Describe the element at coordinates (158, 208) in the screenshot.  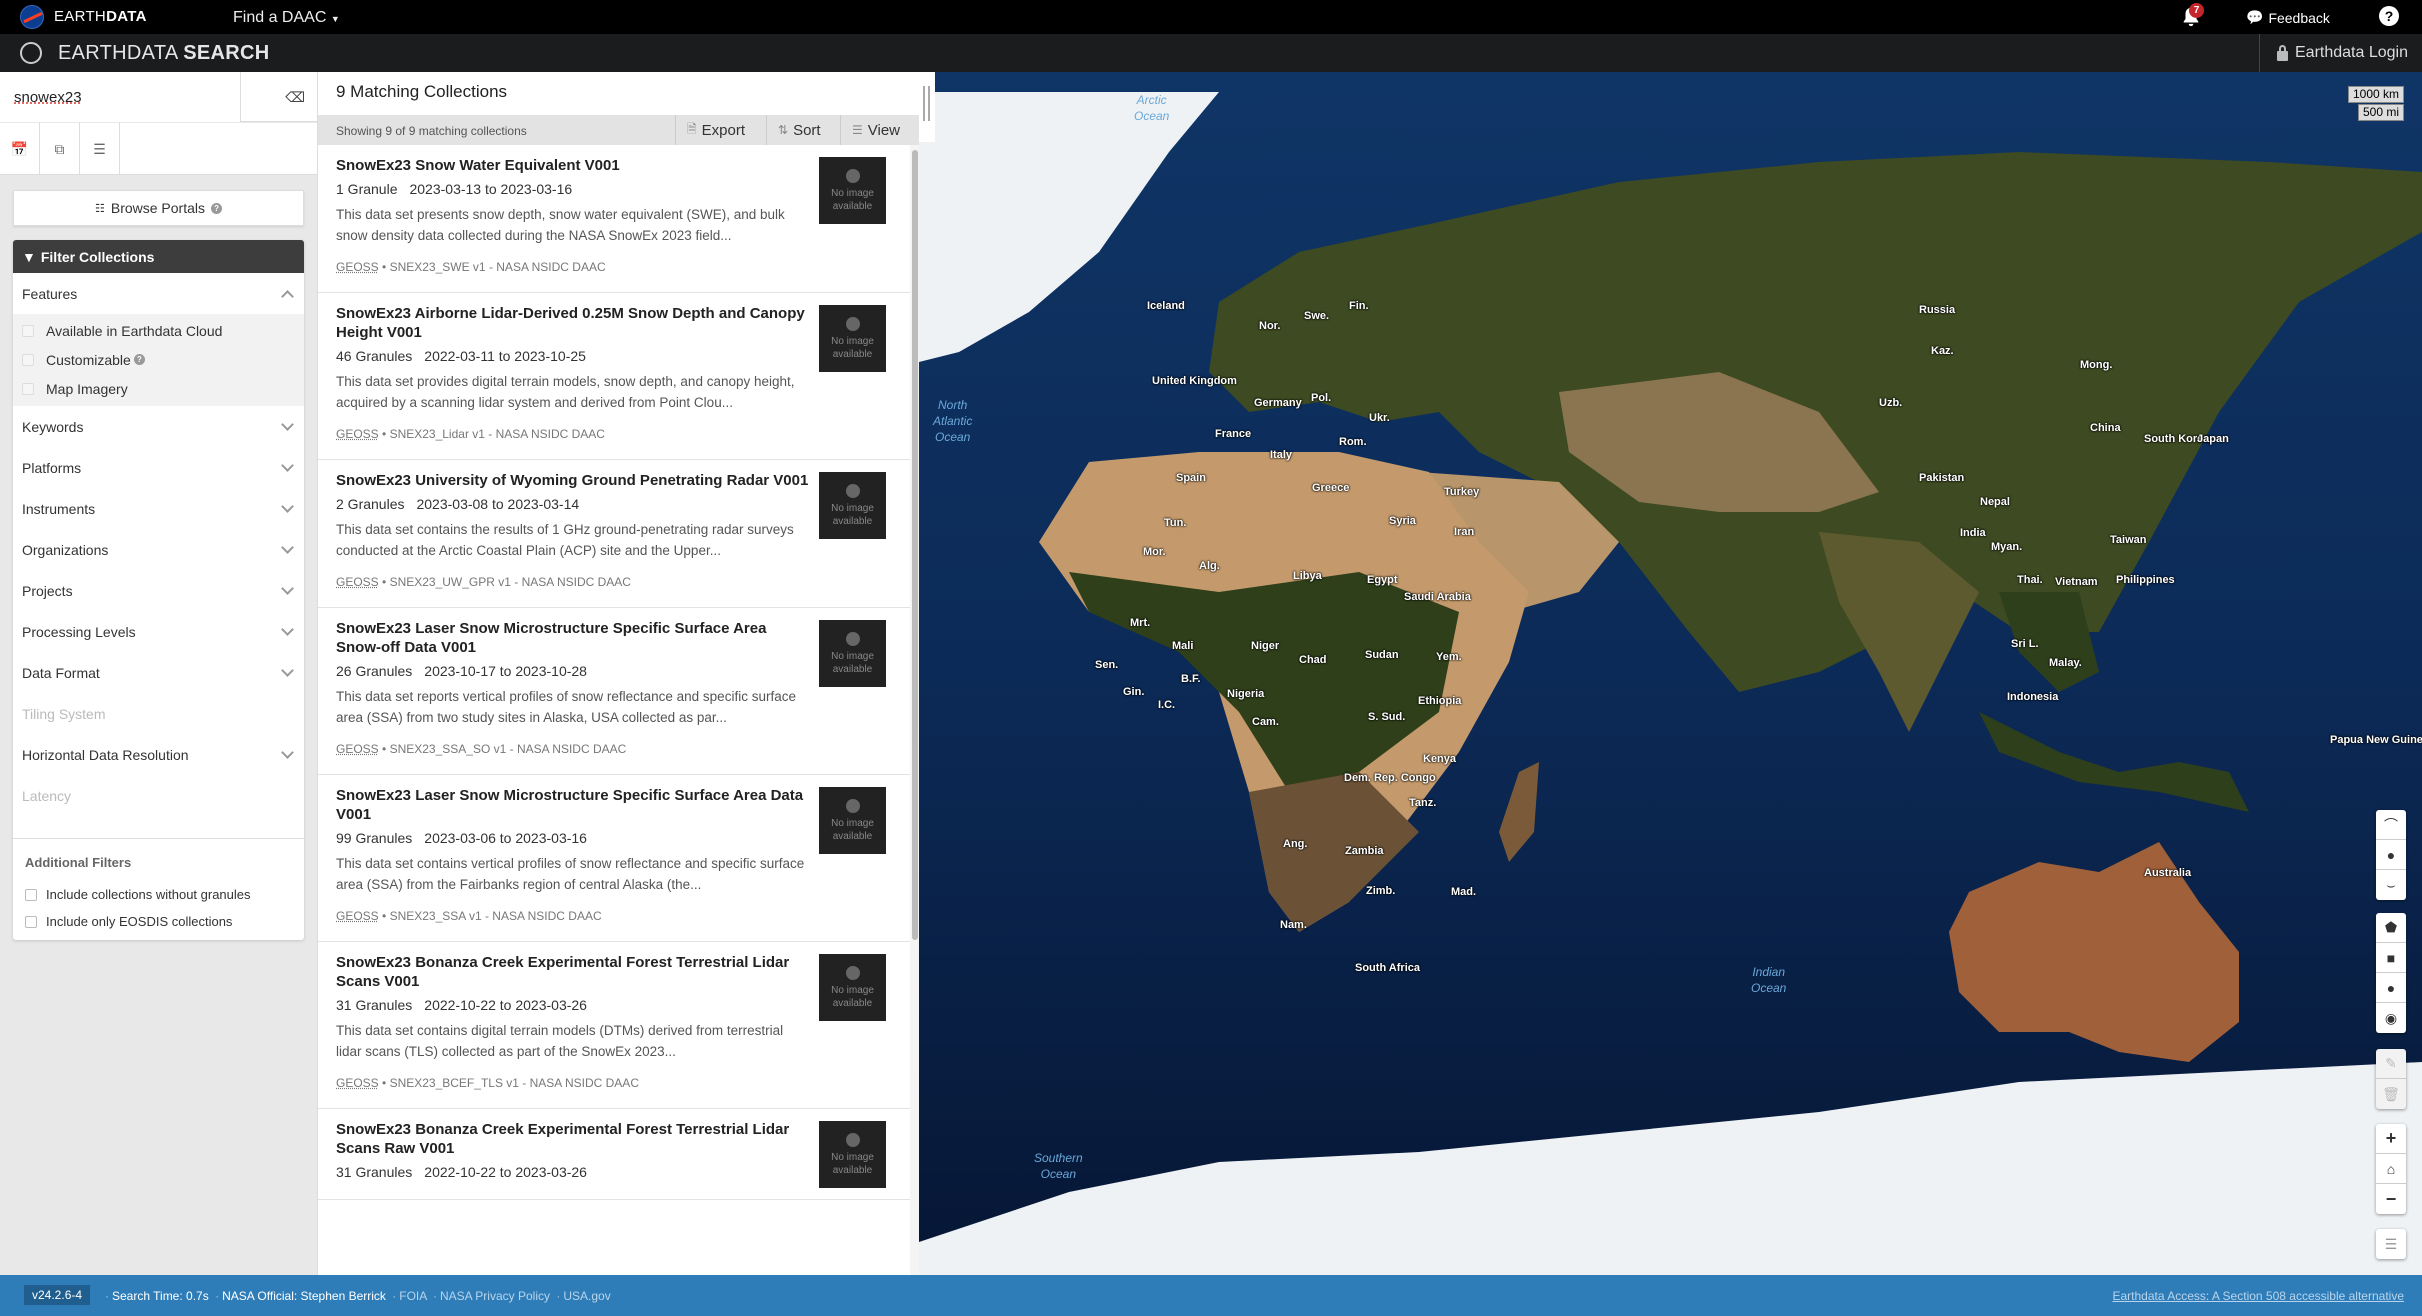
I see `browse-portals-button: ☷ Browse Portals ?` at that location.